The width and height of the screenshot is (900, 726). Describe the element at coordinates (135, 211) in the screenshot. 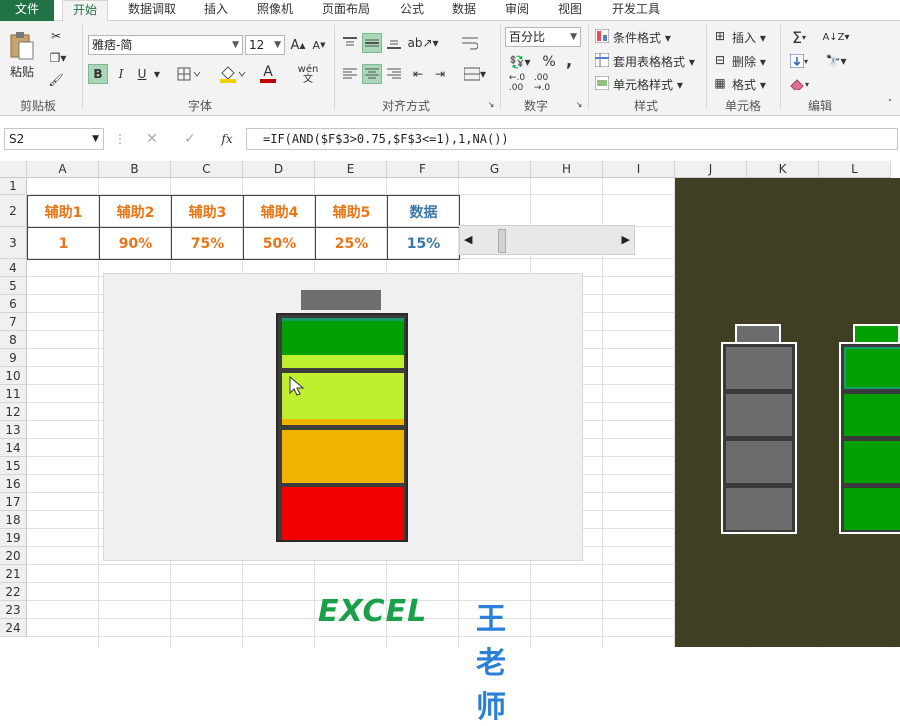

I see `table-header-cell: 辅助2` at that location.